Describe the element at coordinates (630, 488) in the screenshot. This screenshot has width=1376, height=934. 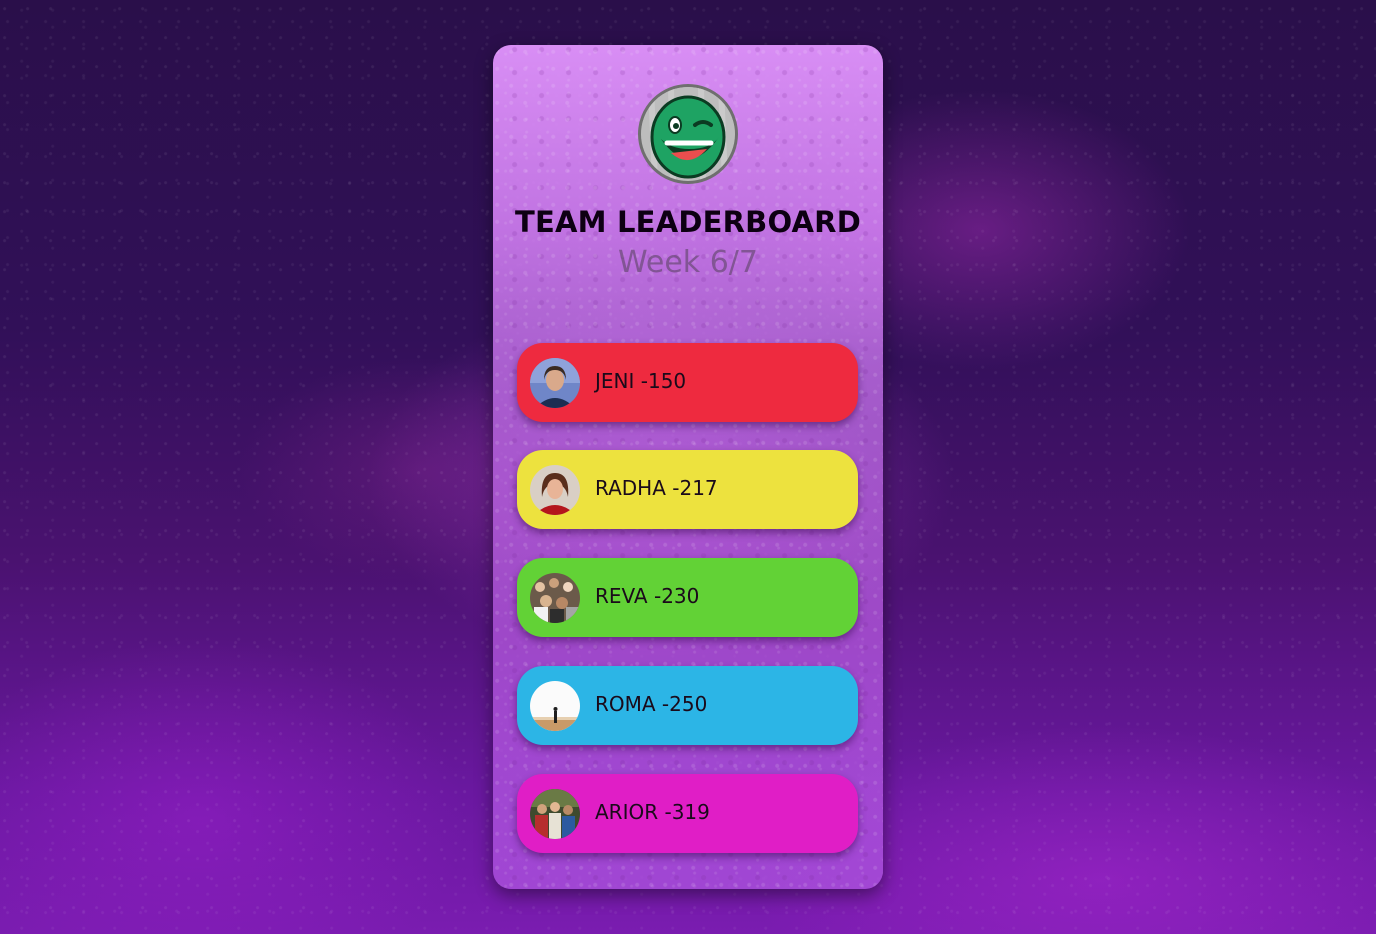
I see `player-name: RADHA` at that location.